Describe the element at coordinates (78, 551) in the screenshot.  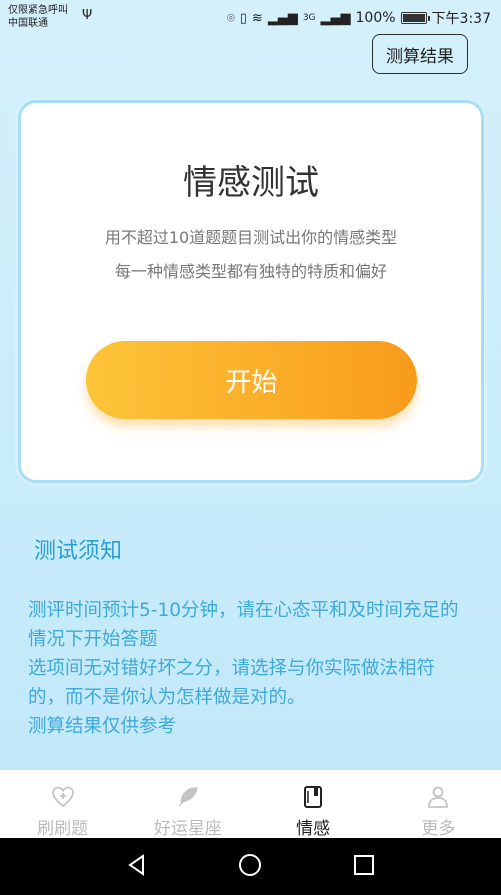
I see `notice-title: 测试须知` at that location.